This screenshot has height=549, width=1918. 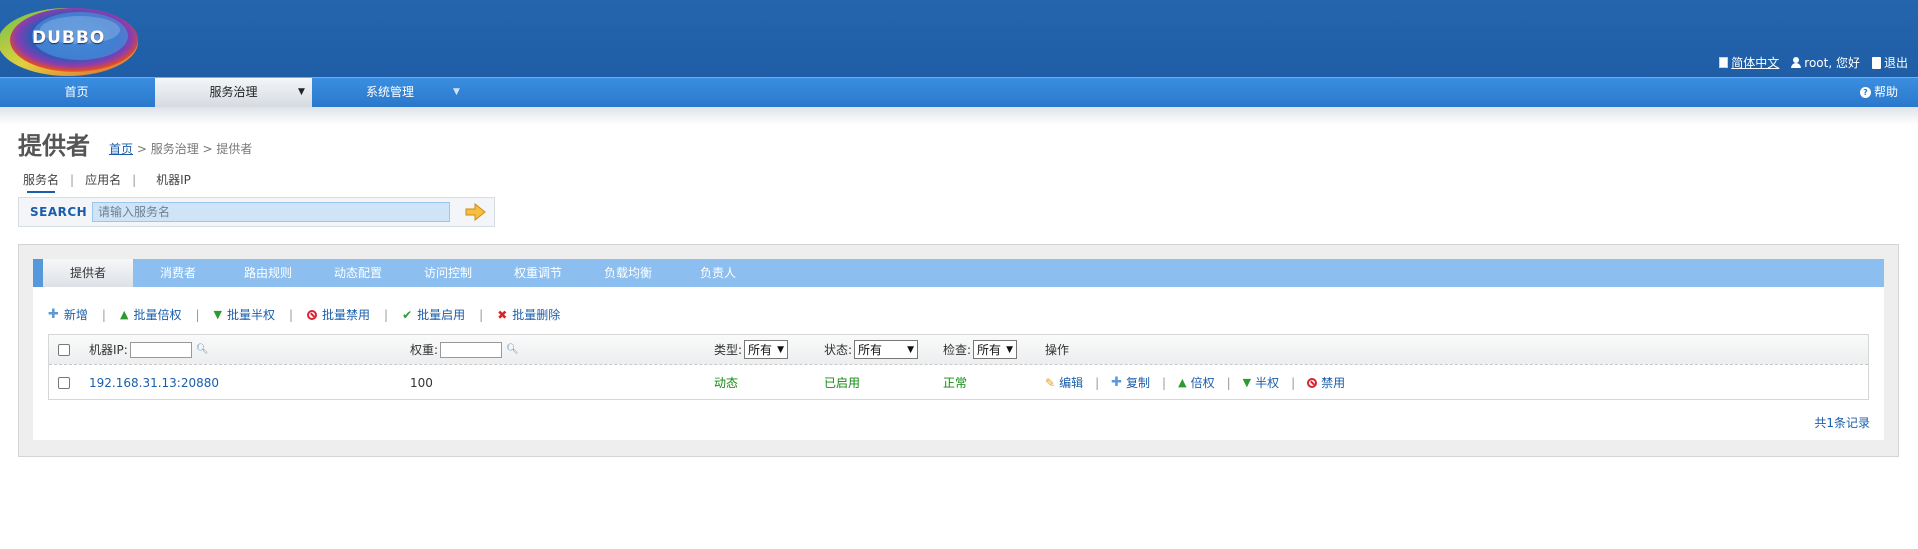 I want to click on help-label: 帮助, so click(x=1886, y=92).